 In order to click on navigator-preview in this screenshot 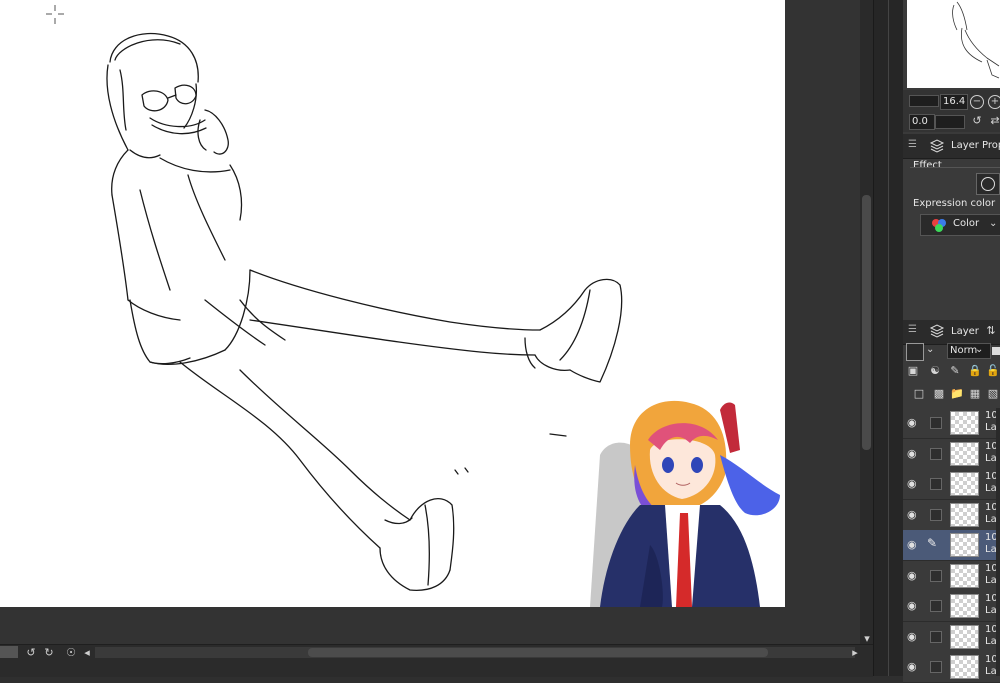, I will do `click(953, 44)`.